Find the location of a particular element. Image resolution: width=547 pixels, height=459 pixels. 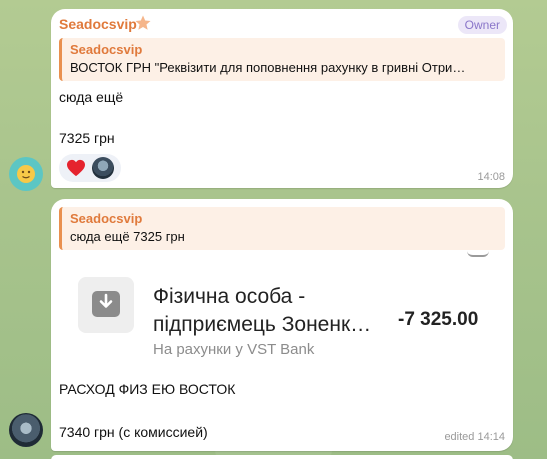

download-icon-box is located at coordinates (106, 305).